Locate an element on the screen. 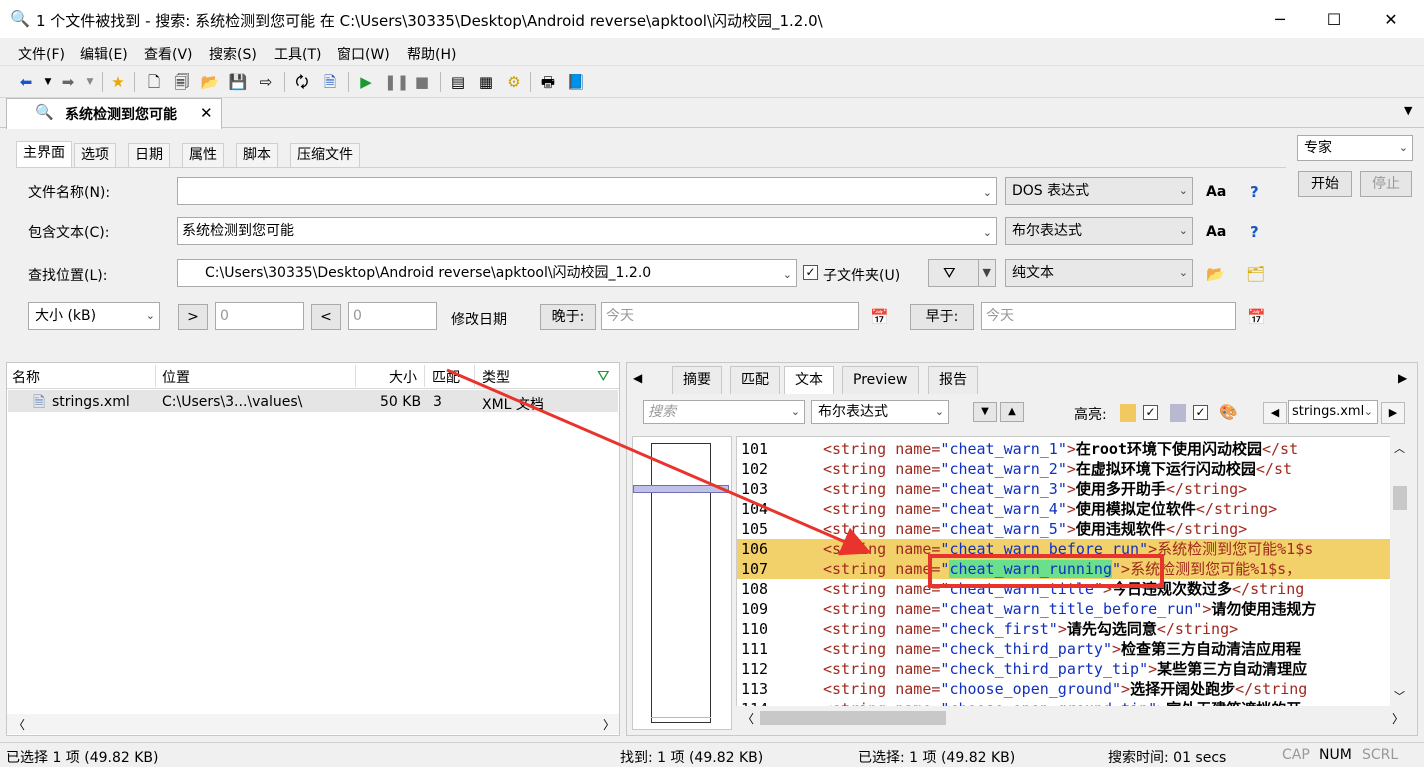 The width and height of the screenshot is (1424, 767). contains-text-input: 系统检测到您可能 ⌄ is located at coordinates (587, 231).